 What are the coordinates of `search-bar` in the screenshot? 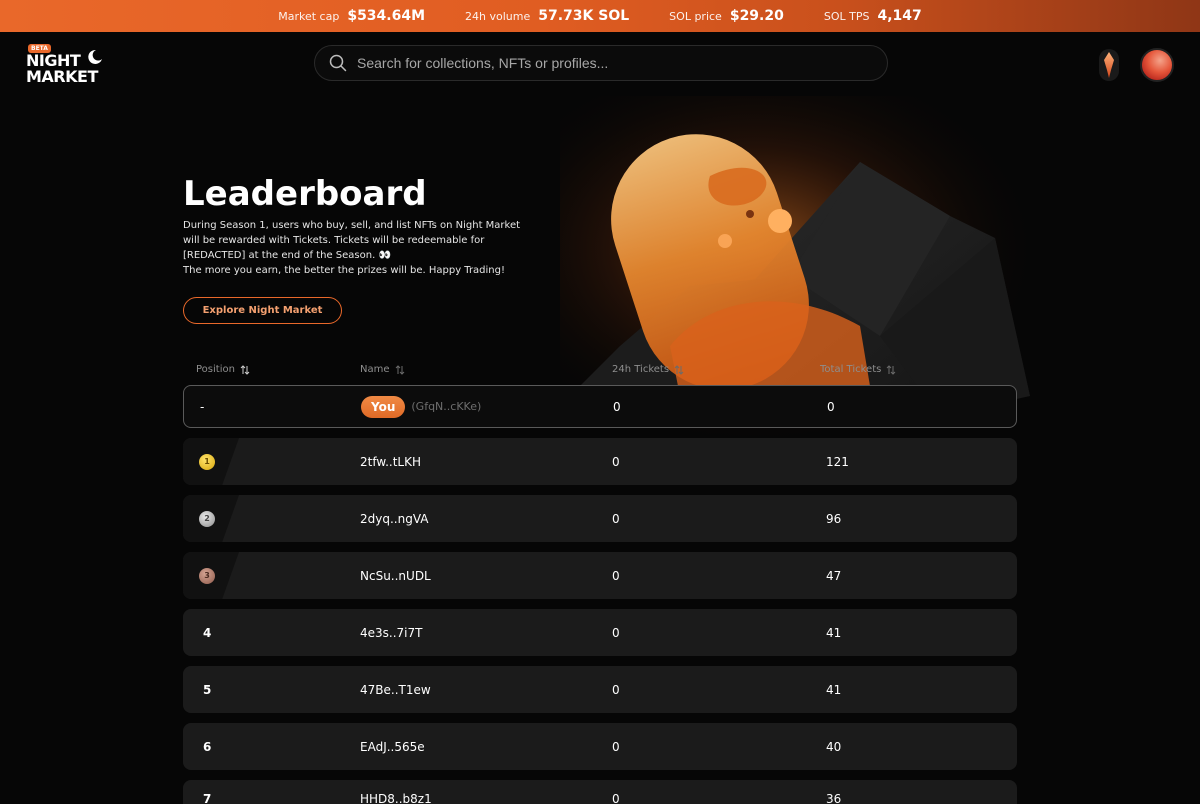 It's located at (601, 63).